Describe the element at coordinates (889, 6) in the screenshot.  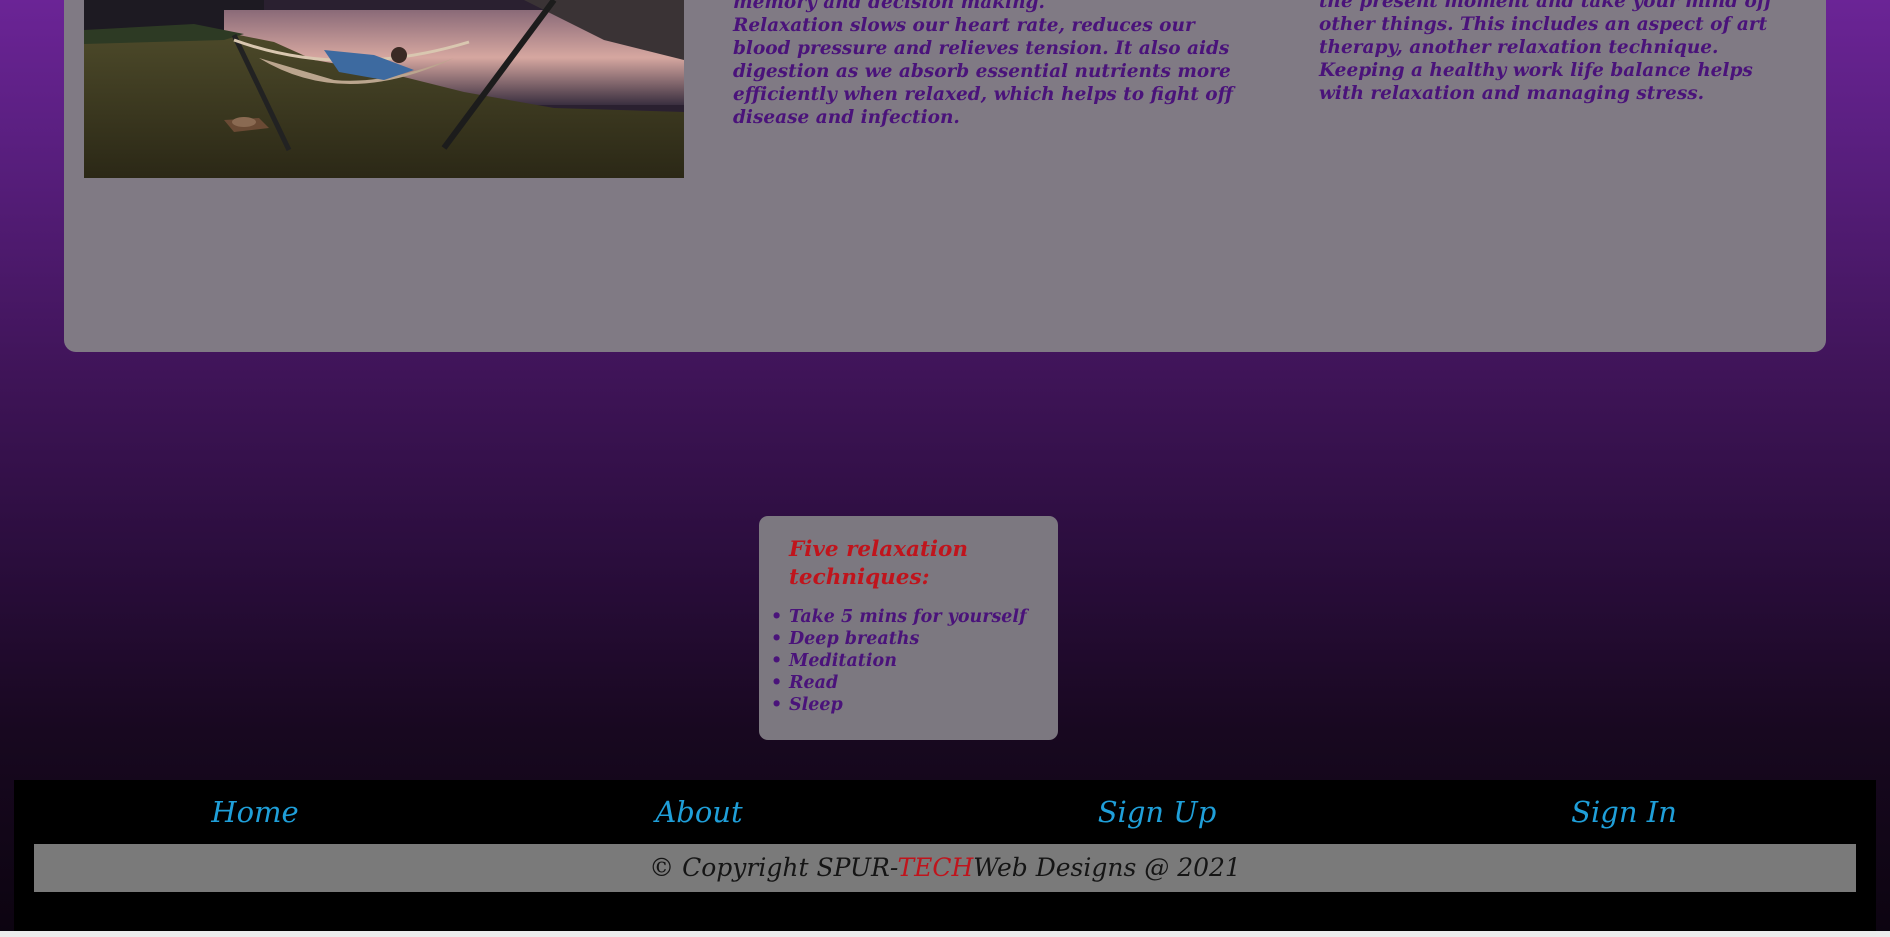
I see `benefits-paragraph-1: memory and decision making.` at that location.